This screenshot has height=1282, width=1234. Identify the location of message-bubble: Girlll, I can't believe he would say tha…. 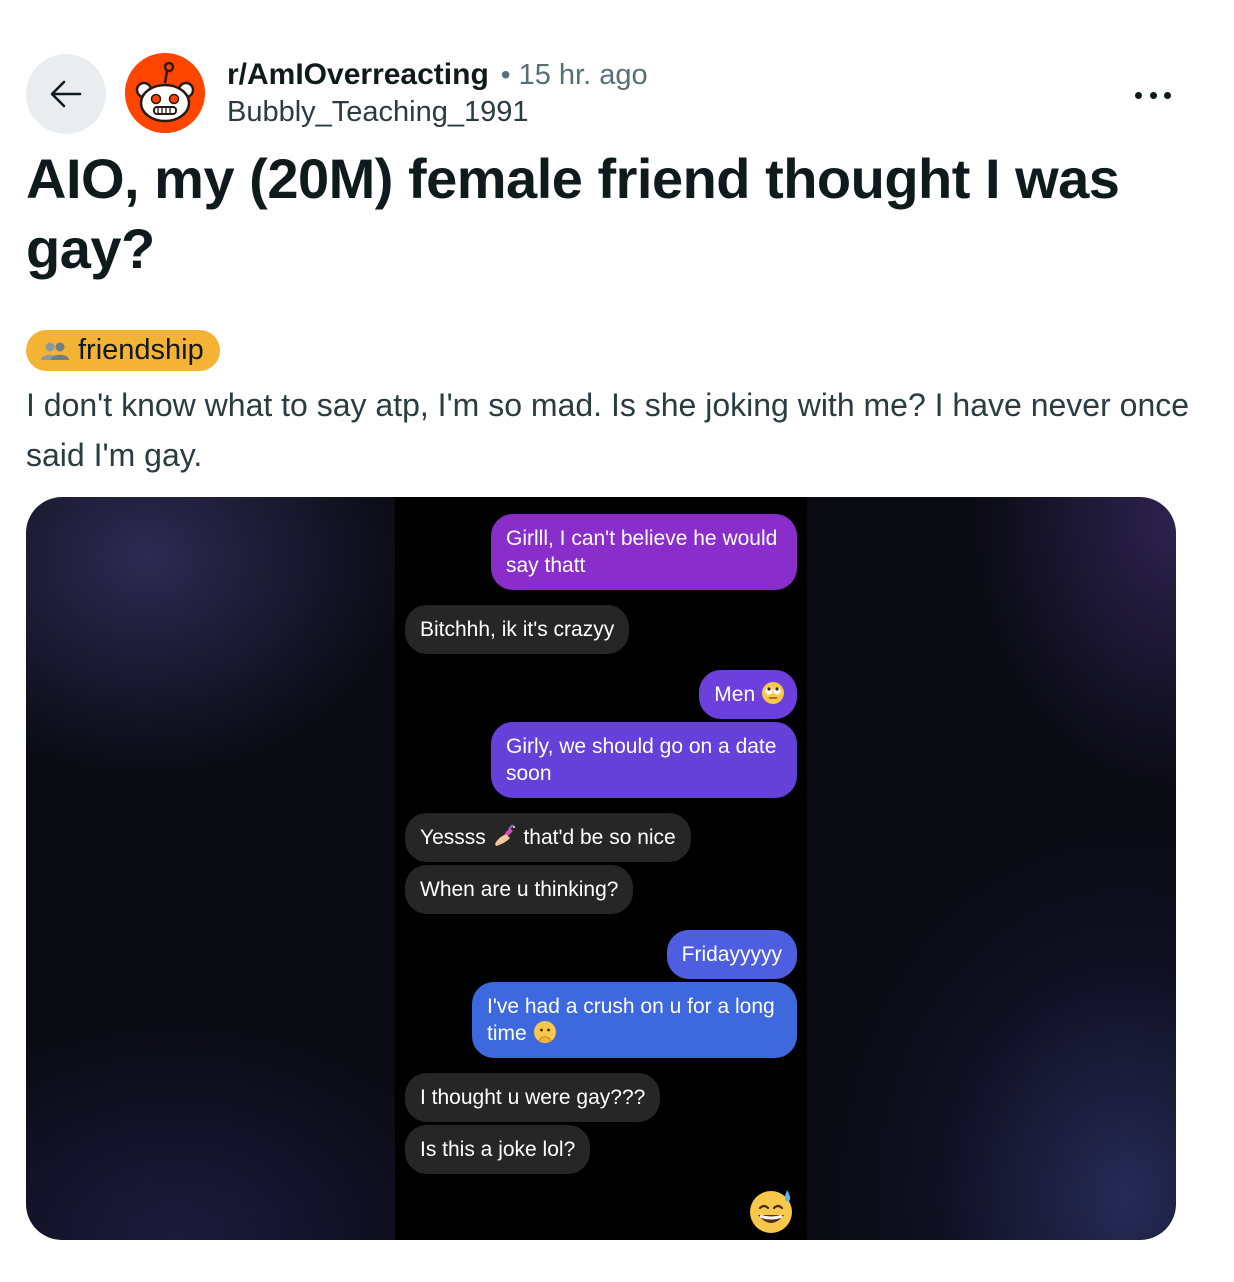
(644, 552).